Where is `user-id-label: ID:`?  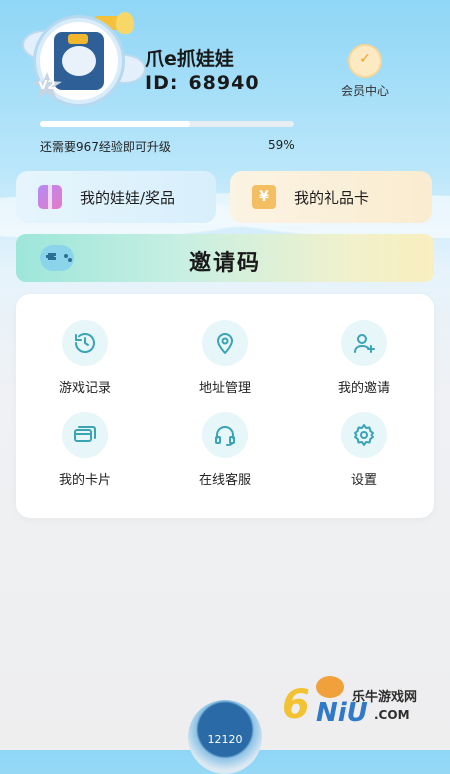
user-id-label: ID: is located at coordinates (162, 83).